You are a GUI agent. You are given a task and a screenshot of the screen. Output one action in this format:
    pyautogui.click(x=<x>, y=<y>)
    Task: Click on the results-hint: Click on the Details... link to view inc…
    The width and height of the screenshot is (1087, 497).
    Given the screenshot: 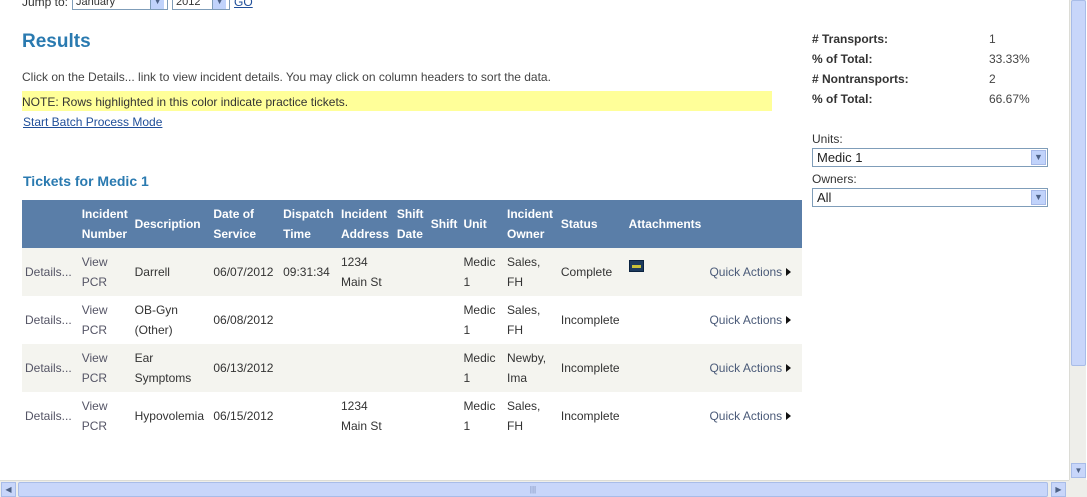 What is the action you would take?
    pyautogui.click(x=286, y=77)
    